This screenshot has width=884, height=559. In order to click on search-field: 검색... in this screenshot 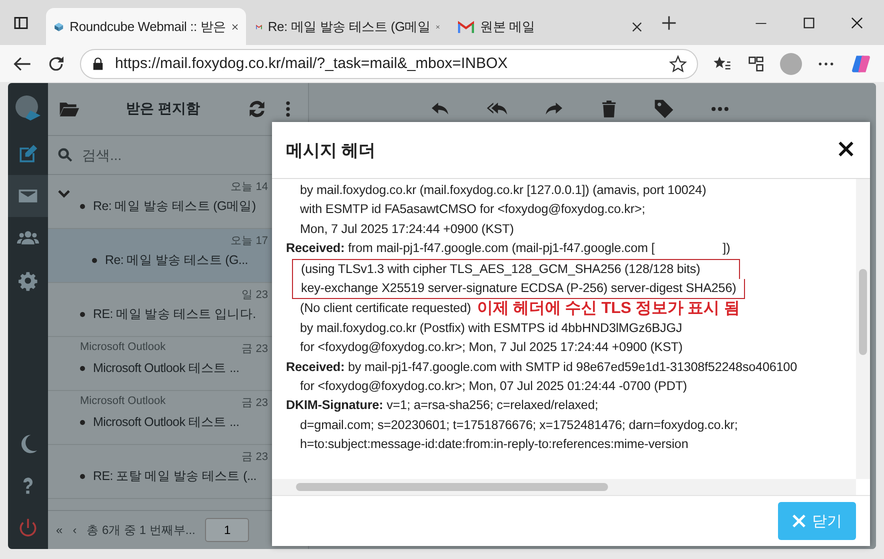, I will do `click(178, 155)`.